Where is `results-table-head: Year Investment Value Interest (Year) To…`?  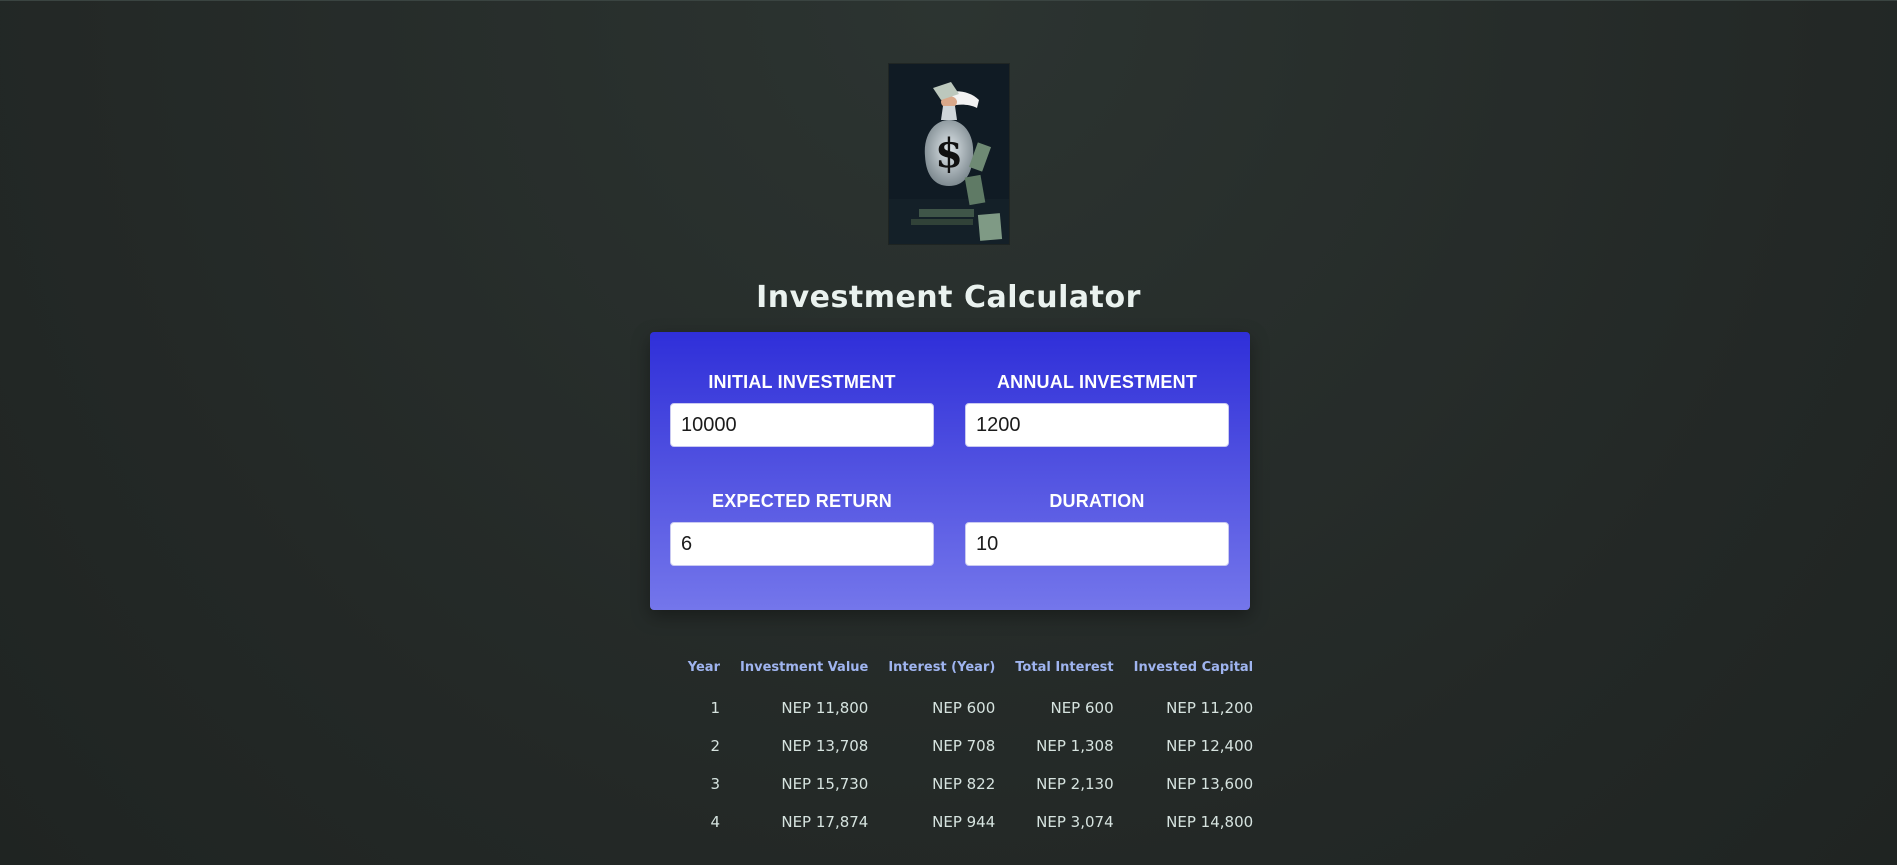
results-table-head: Year Investment Value Interest (Year) To… is located at coordinates (966, 674).